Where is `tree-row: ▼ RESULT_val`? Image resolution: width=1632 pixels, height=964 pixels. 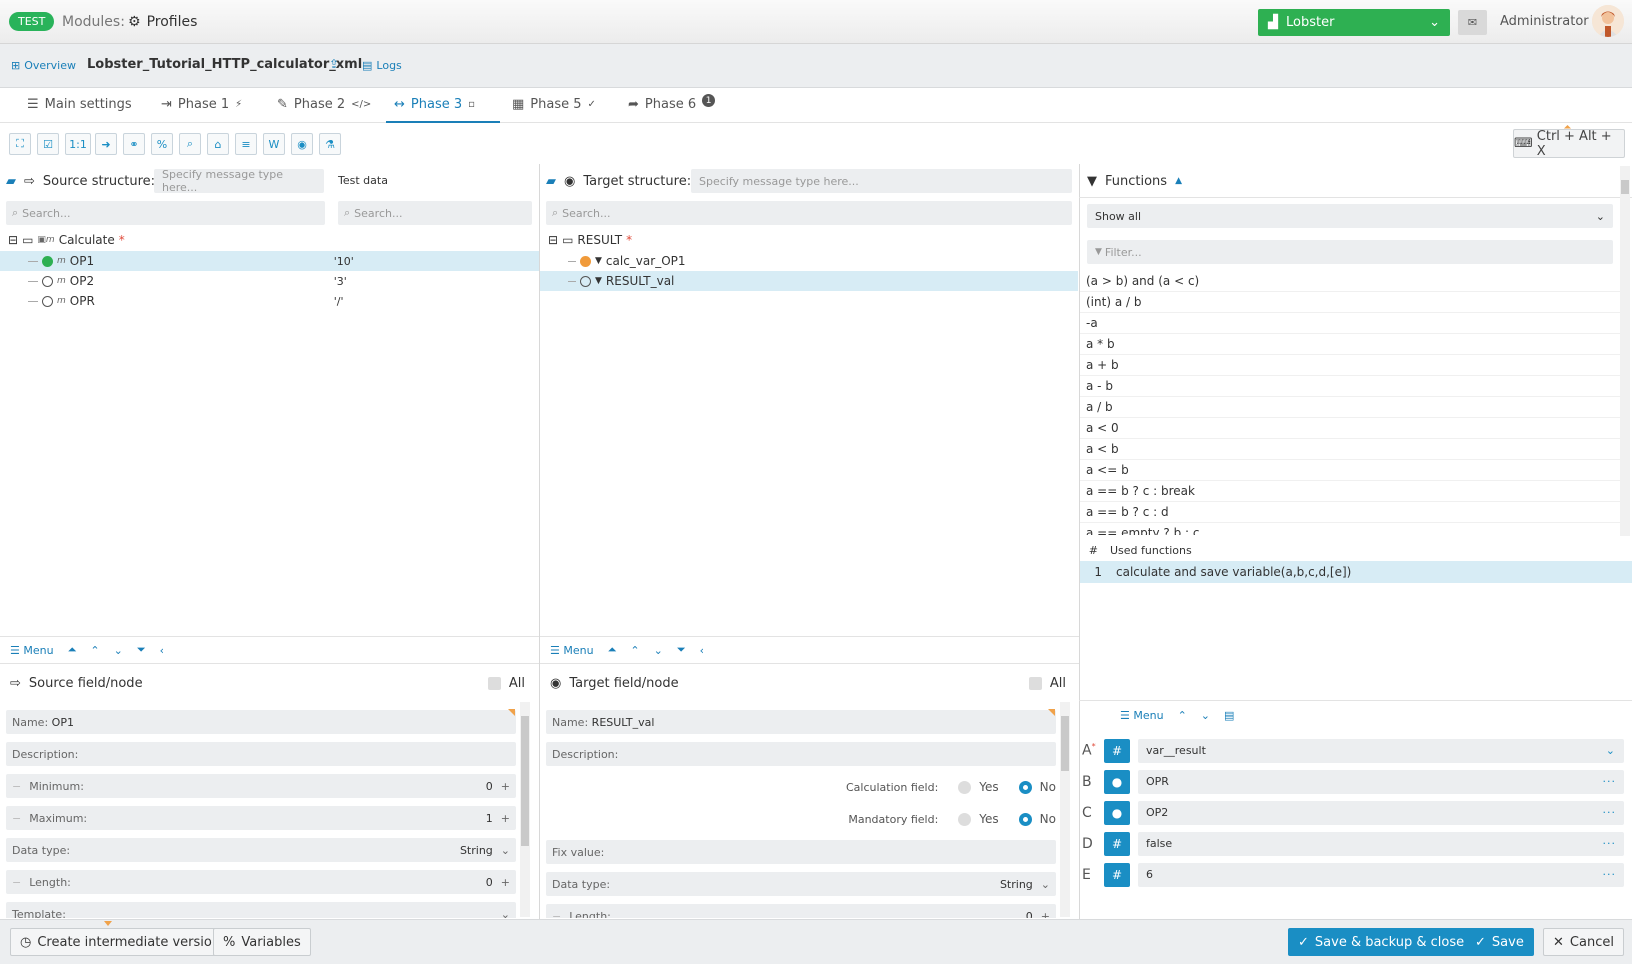
tree-row: ▼ RESULT_val is located at coordinates (809, 281).